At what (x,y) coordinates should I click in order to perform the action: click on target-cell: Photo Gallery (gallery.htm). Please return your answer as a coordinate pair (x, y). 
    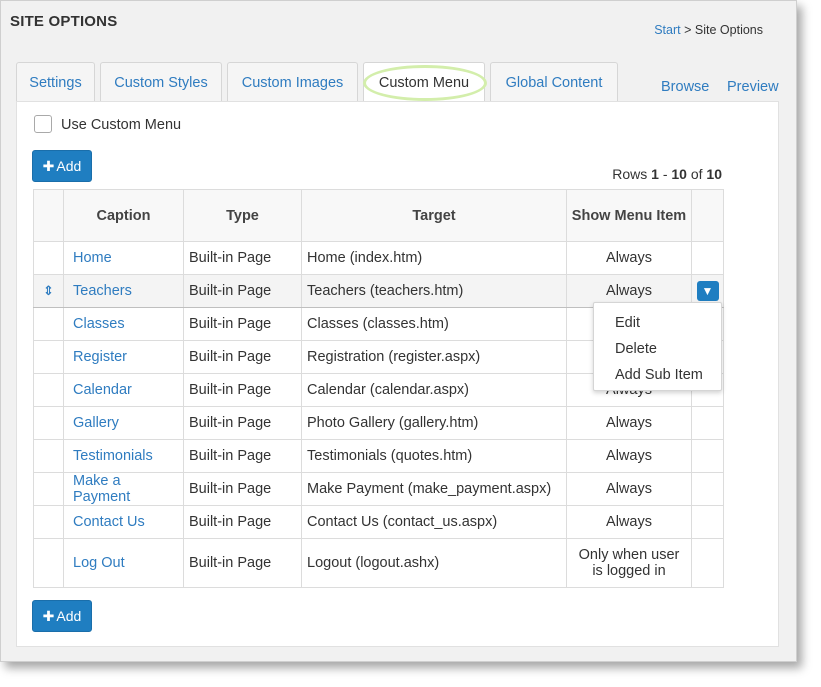
    Looking at the image, I should click on (434, 423).